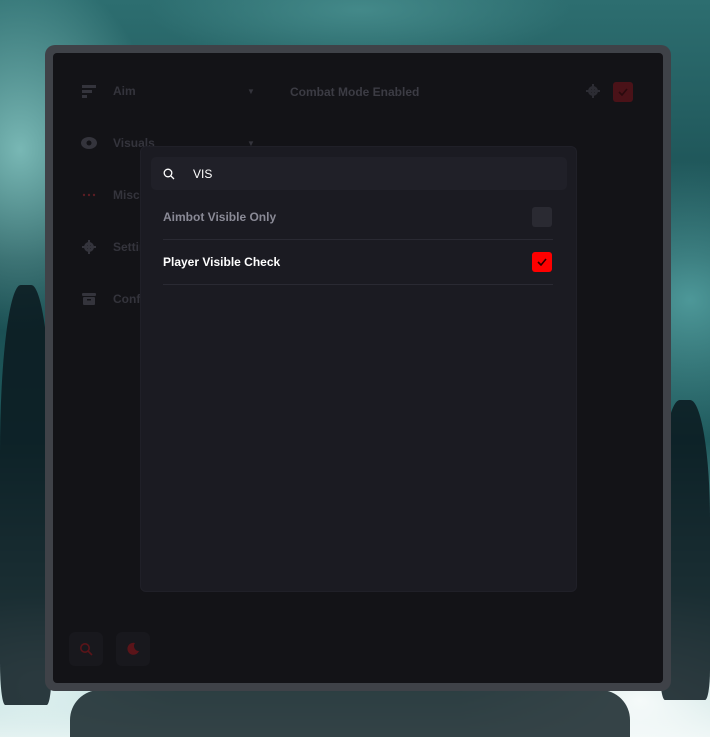  What do you see at coordinates (343, 173) in the screenshot?
I see `search-input` at bounding box center [343, 173].